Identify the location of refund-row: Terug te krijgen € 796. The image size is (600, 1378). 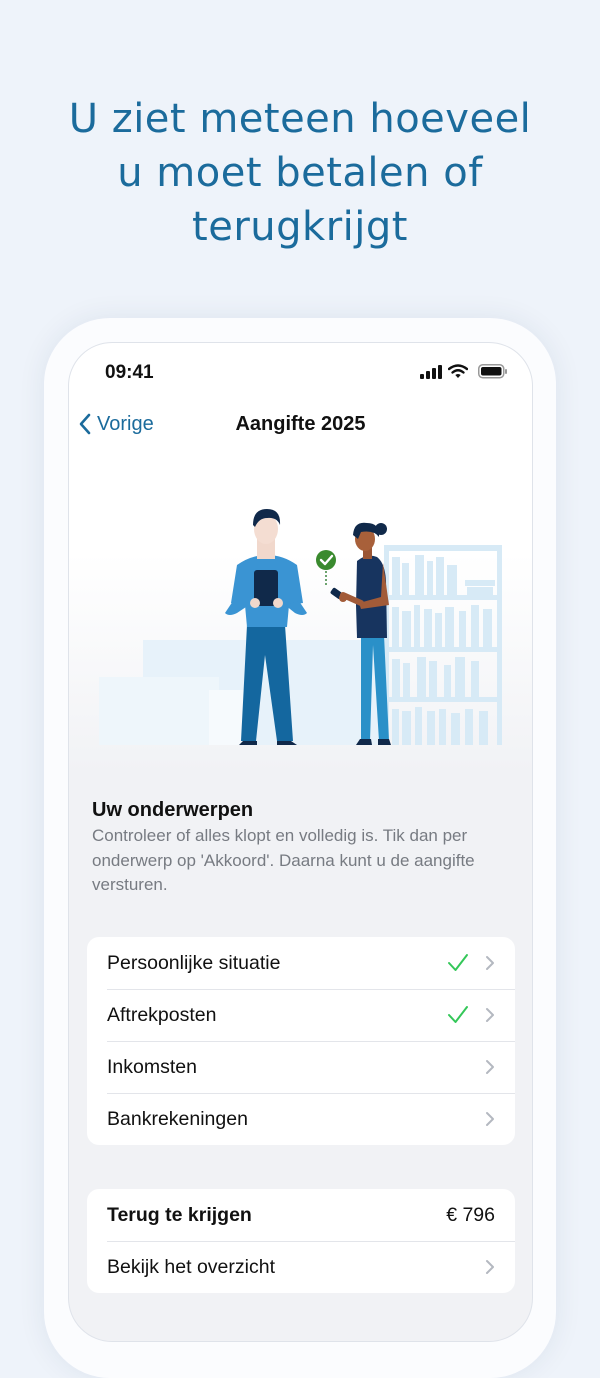
(301, 1215).